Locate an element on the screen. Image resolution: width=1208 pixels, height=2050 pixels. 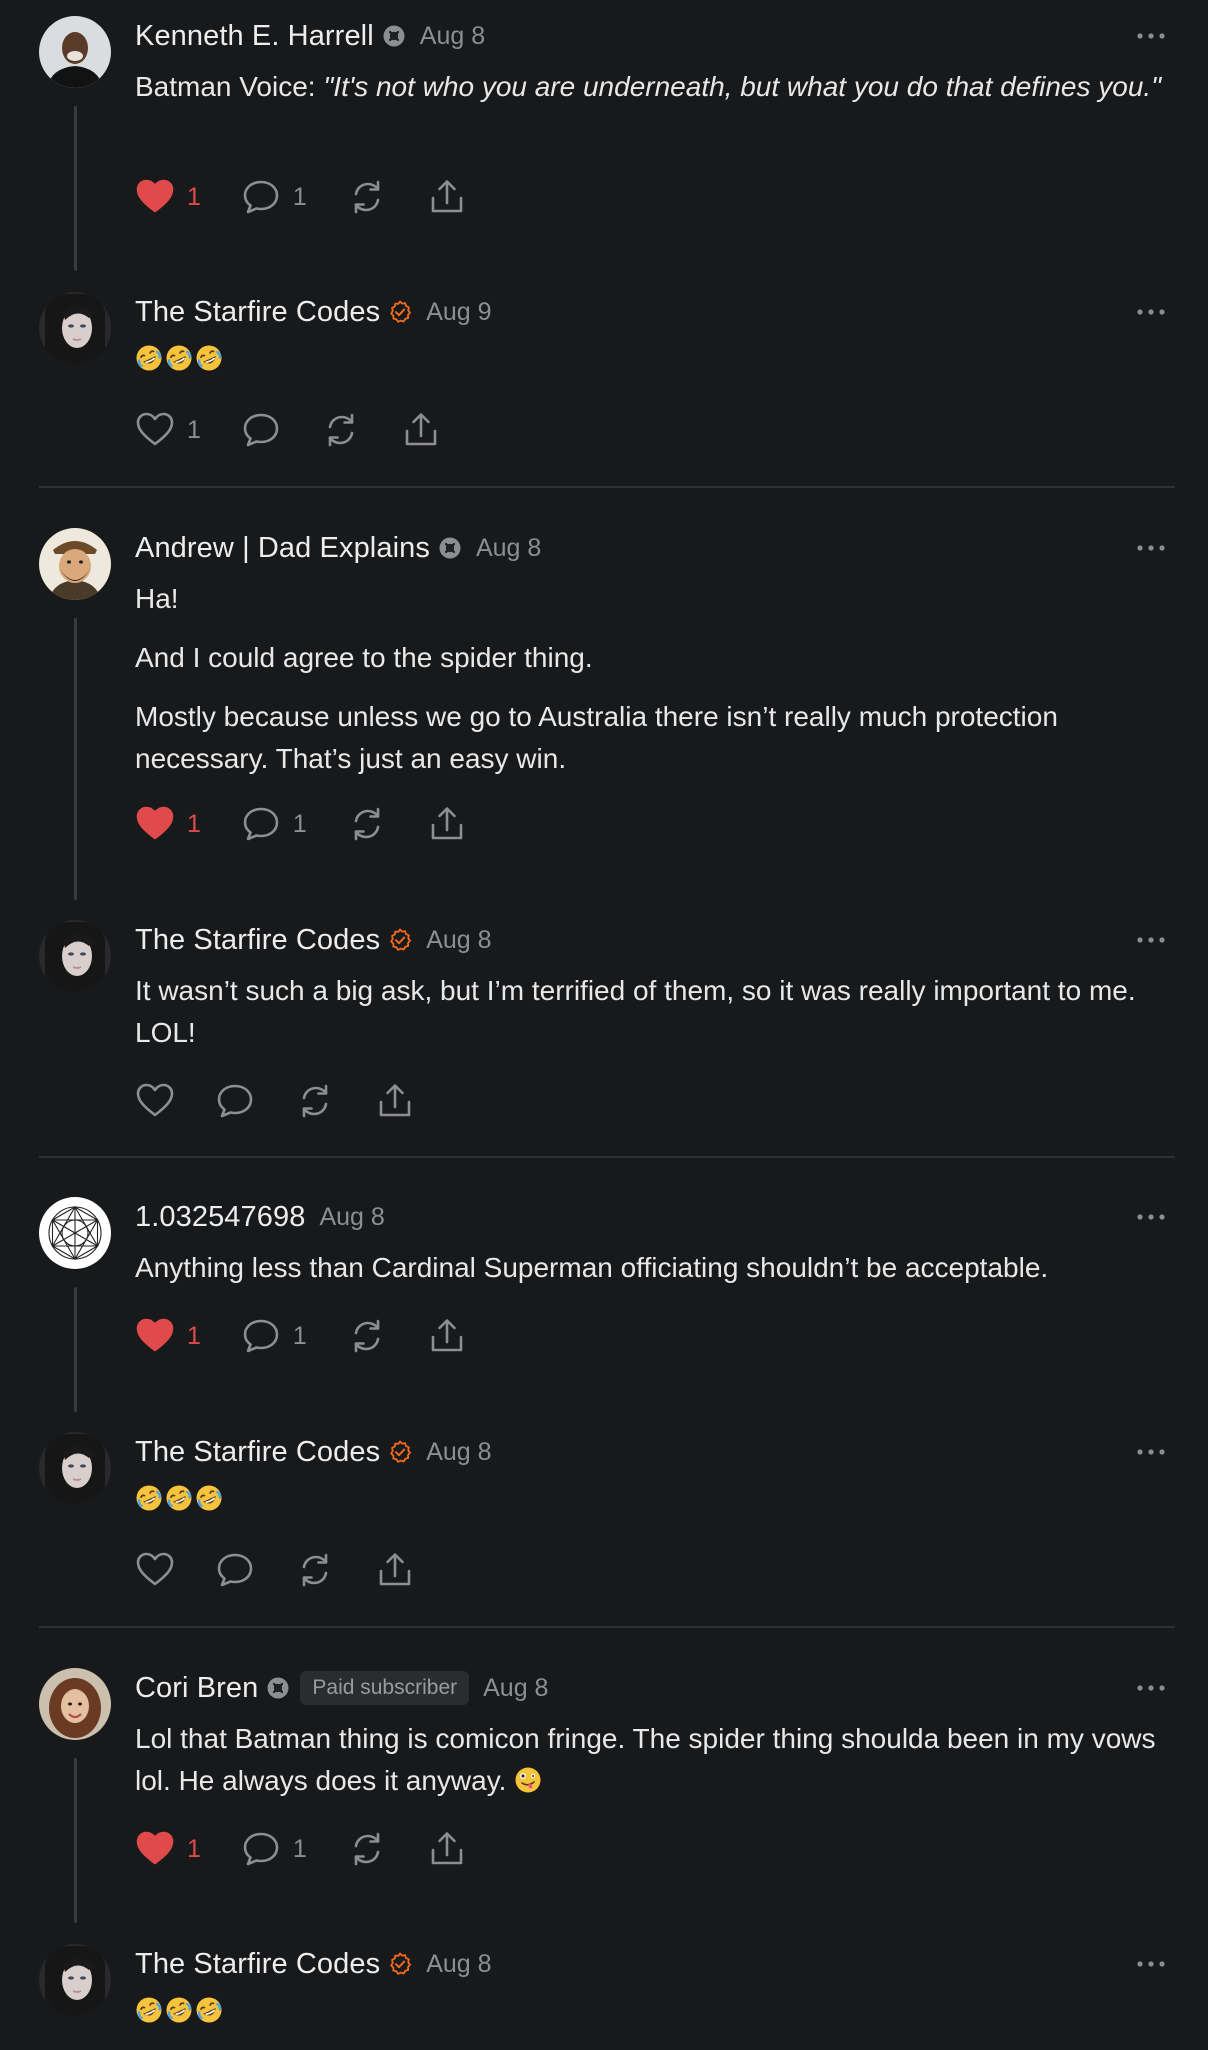
comment-header: Cori Bren Paid subscriber Aug 8 is located at coordinates (341, 1688).